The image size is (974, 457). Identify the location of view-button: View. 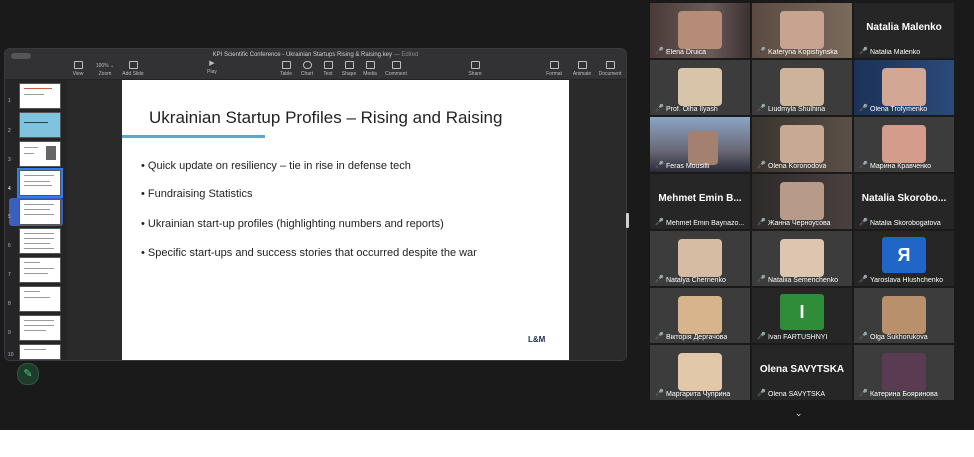
(78, 69).